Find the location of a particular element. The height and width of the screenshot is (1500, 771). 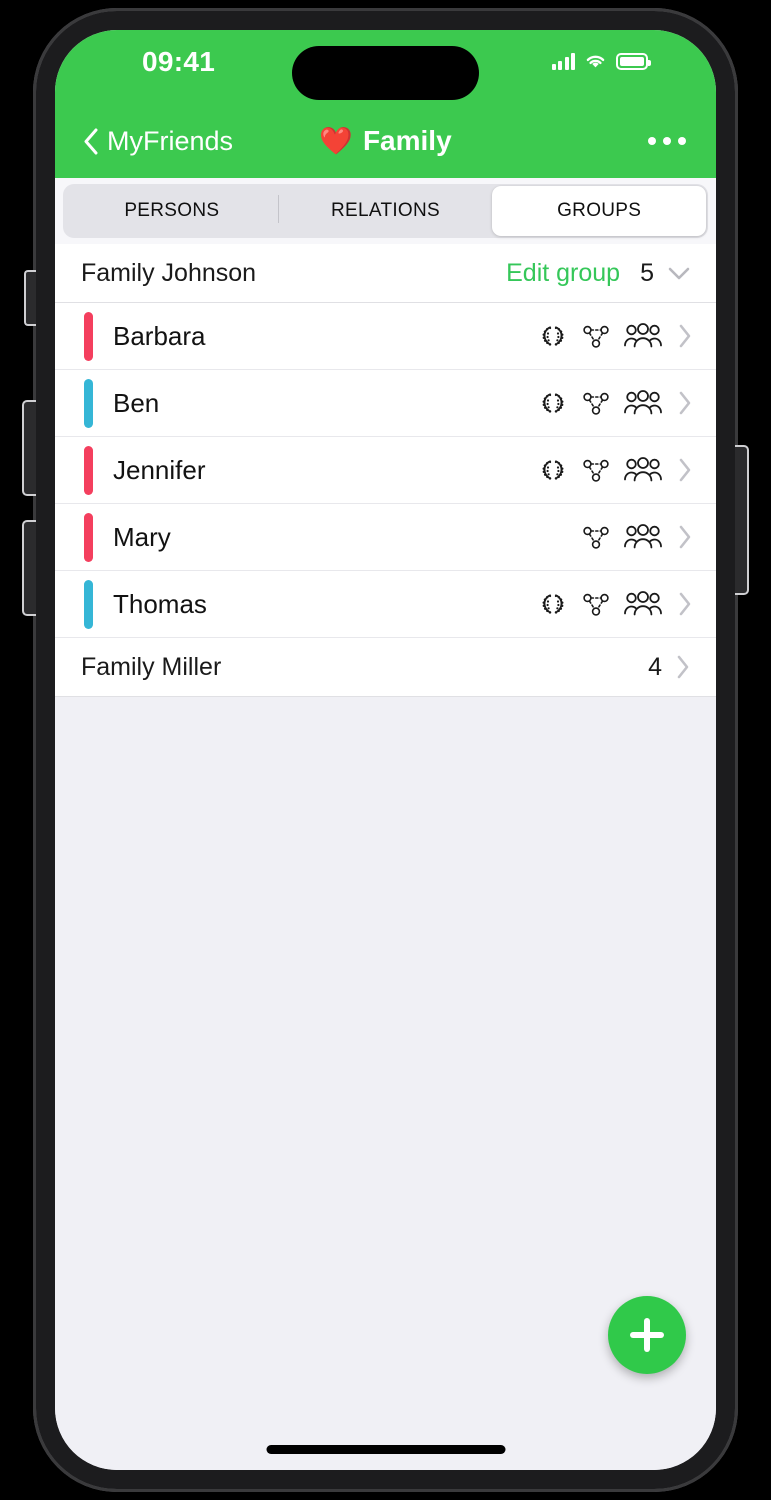

more-horizontal-icon is located at coordinates (667, 141).